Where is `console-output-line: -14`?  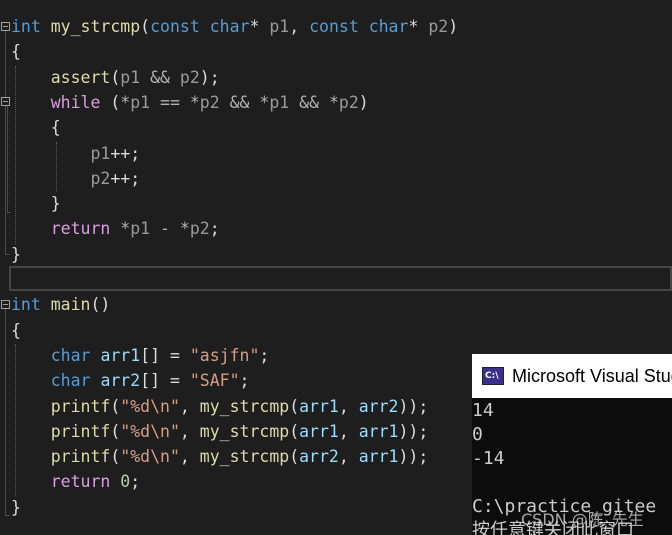
console-output-line: -14 is located at coordinates (488, 458).